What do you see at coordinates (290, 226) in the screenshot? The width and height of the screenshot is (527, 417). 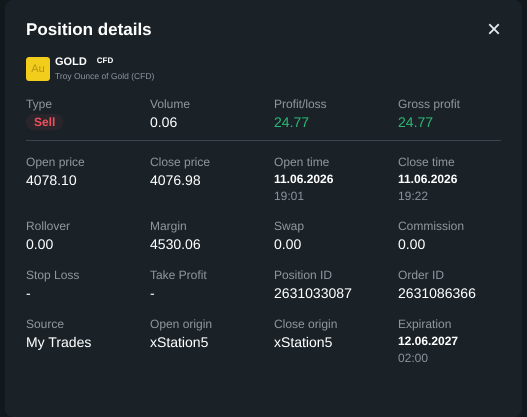 I see `field-label: Swap` at bounding box center [290, 226].